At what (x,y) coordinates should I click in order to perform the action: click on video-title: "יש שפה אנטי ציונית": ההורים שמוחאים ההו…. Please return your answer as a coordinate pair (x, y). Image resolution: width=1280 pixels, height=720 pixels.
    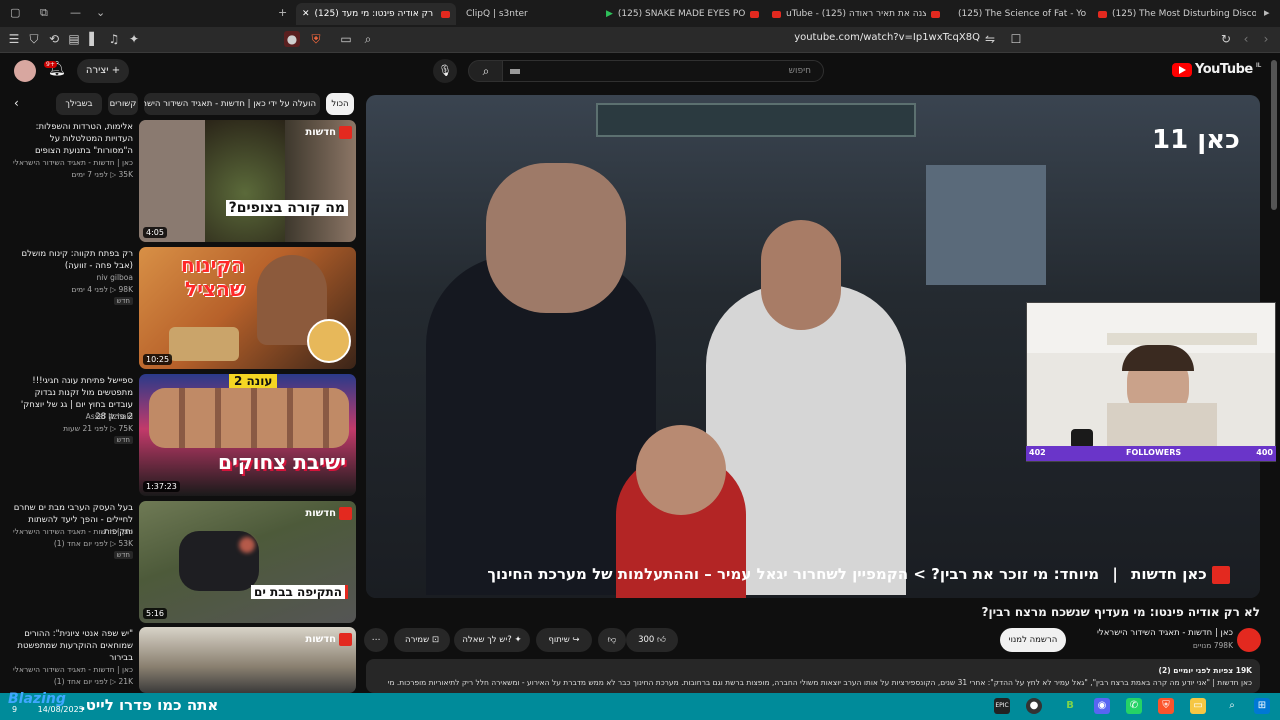
    Looking at the image, I should click on (73, 646).